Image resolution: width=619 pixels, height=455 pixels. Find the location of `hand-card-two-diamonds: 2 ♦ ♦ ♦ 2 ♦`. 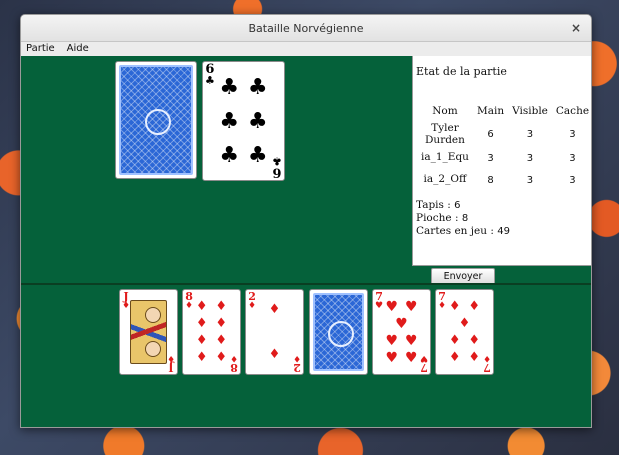

hand-card-two-diamonds: 2 ♦ ♦ ♦ 2 ♦ is located at coordinates (274, 332).